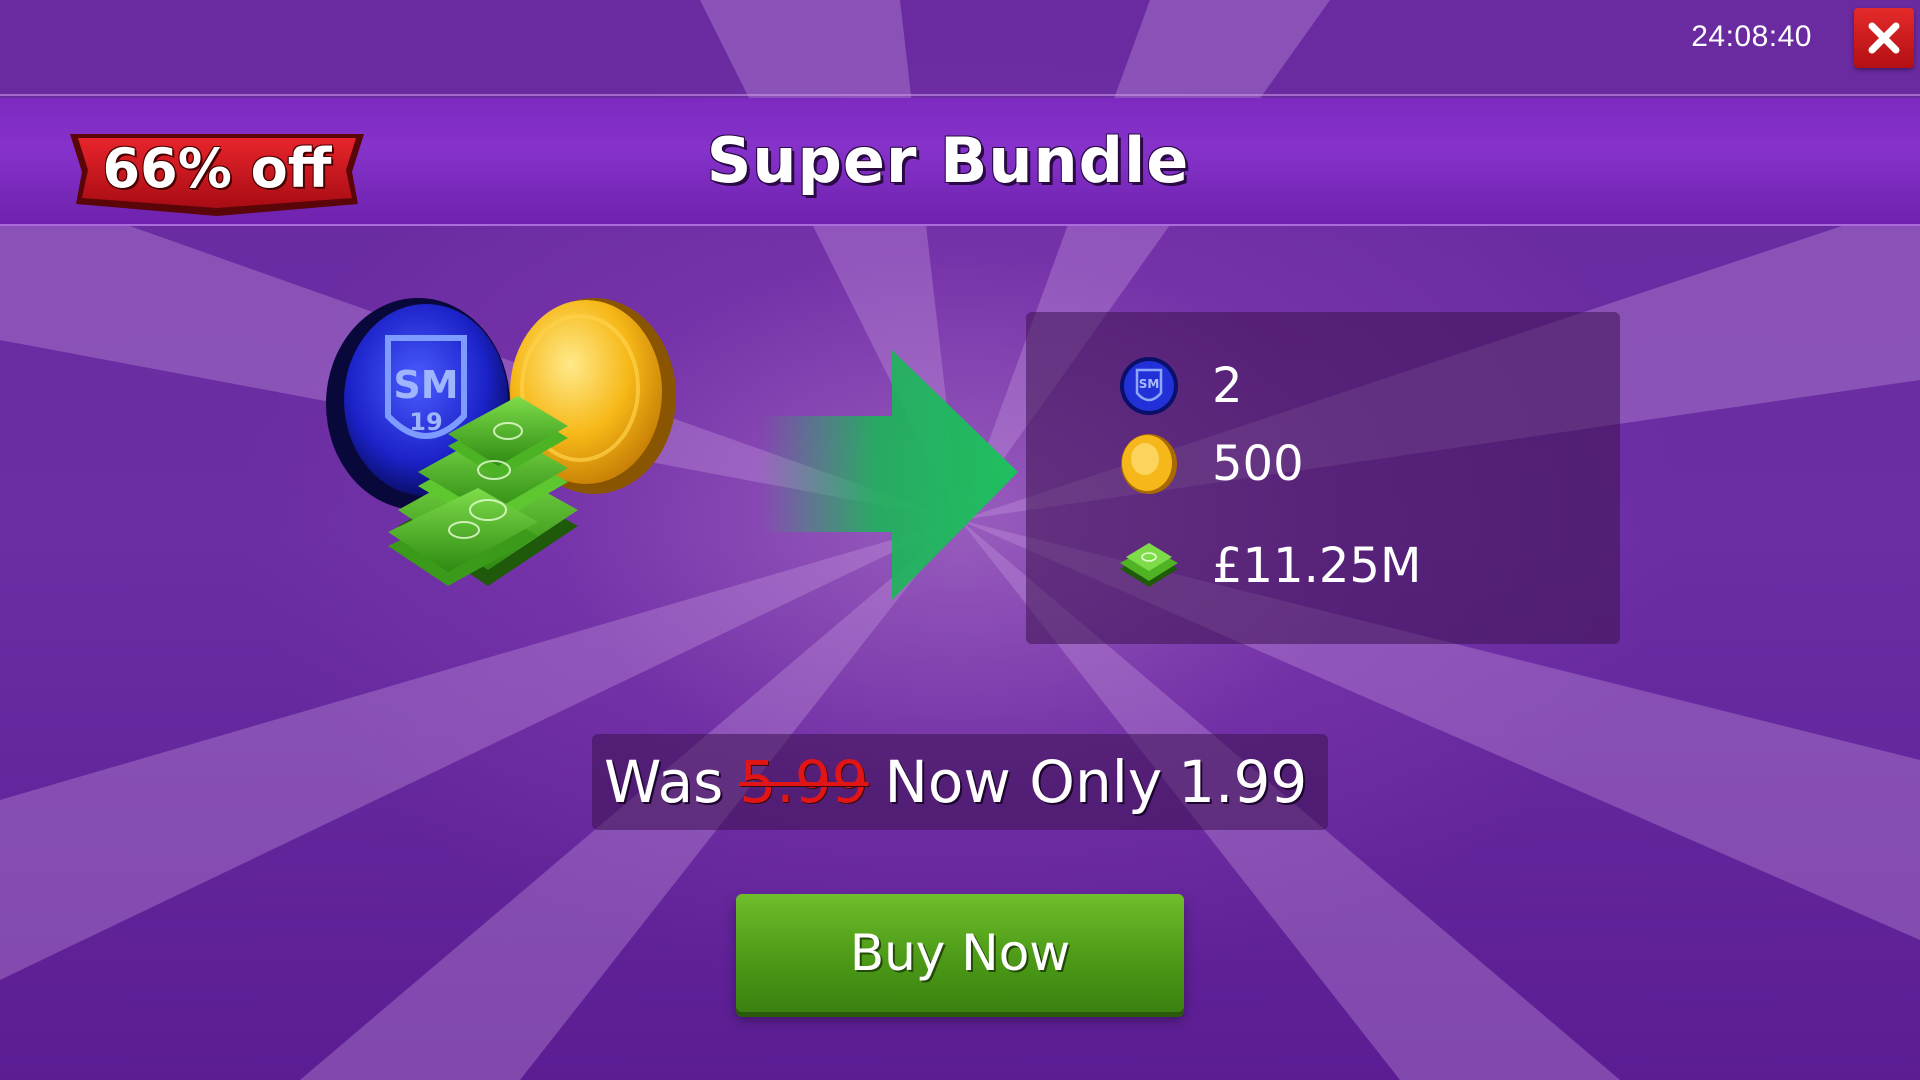  I want to click on cash-stack-icon, so click(1149, 566).